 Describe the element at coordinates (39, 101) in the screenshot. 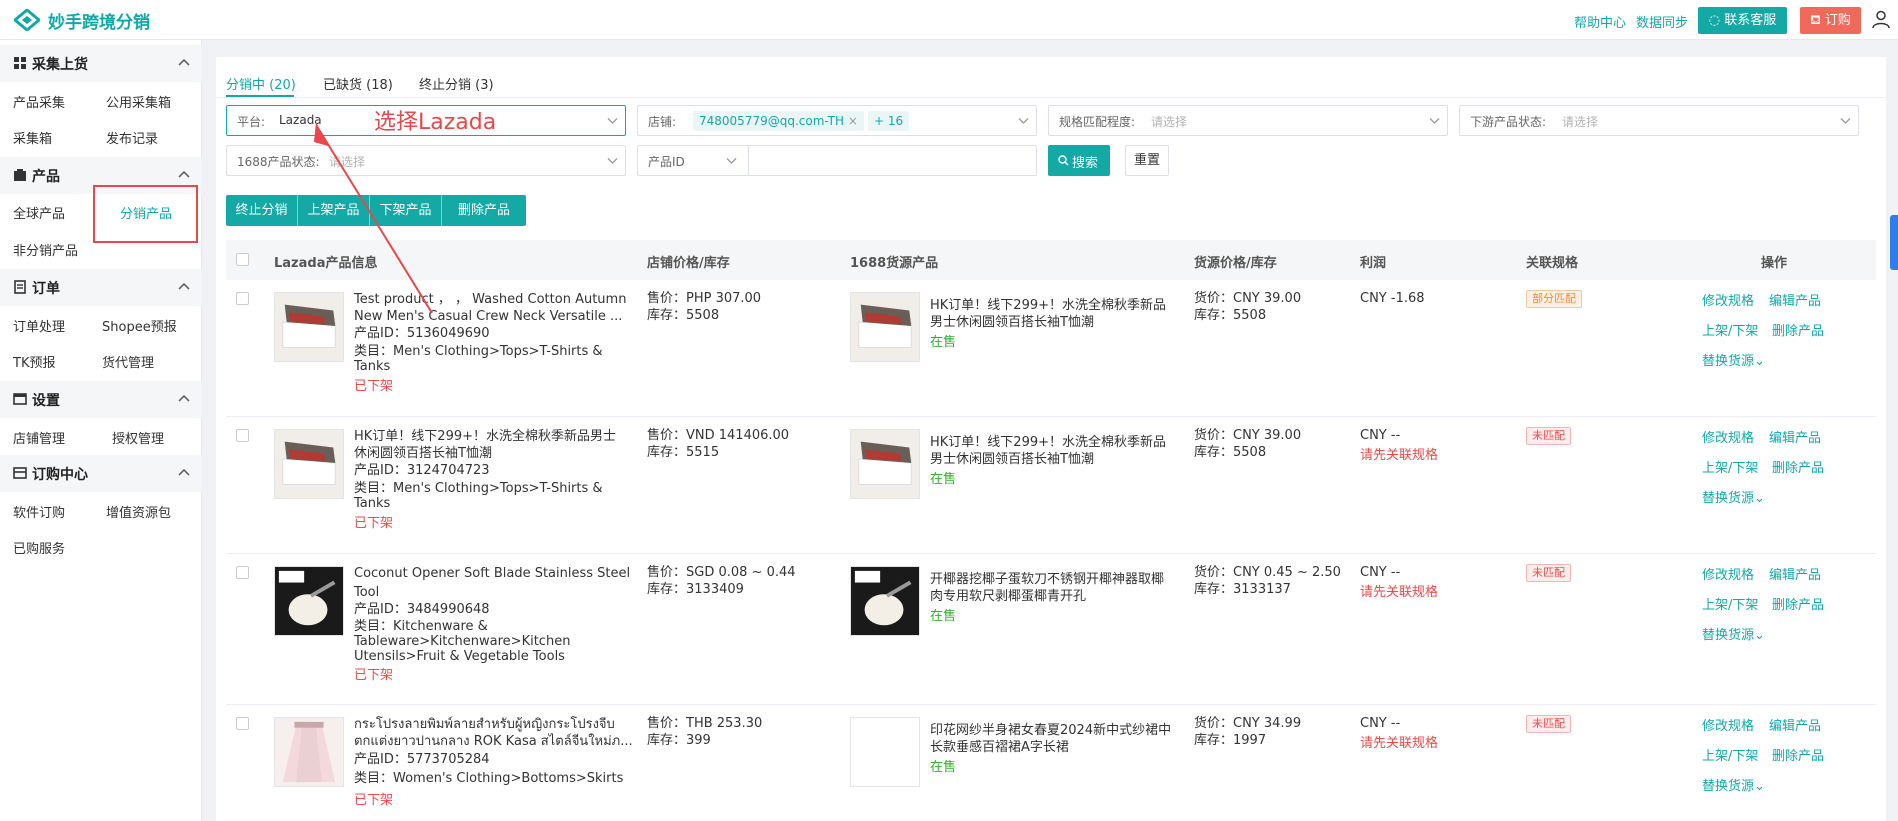

I see `sidebar-item-product-collect: 产品采集` at that location.